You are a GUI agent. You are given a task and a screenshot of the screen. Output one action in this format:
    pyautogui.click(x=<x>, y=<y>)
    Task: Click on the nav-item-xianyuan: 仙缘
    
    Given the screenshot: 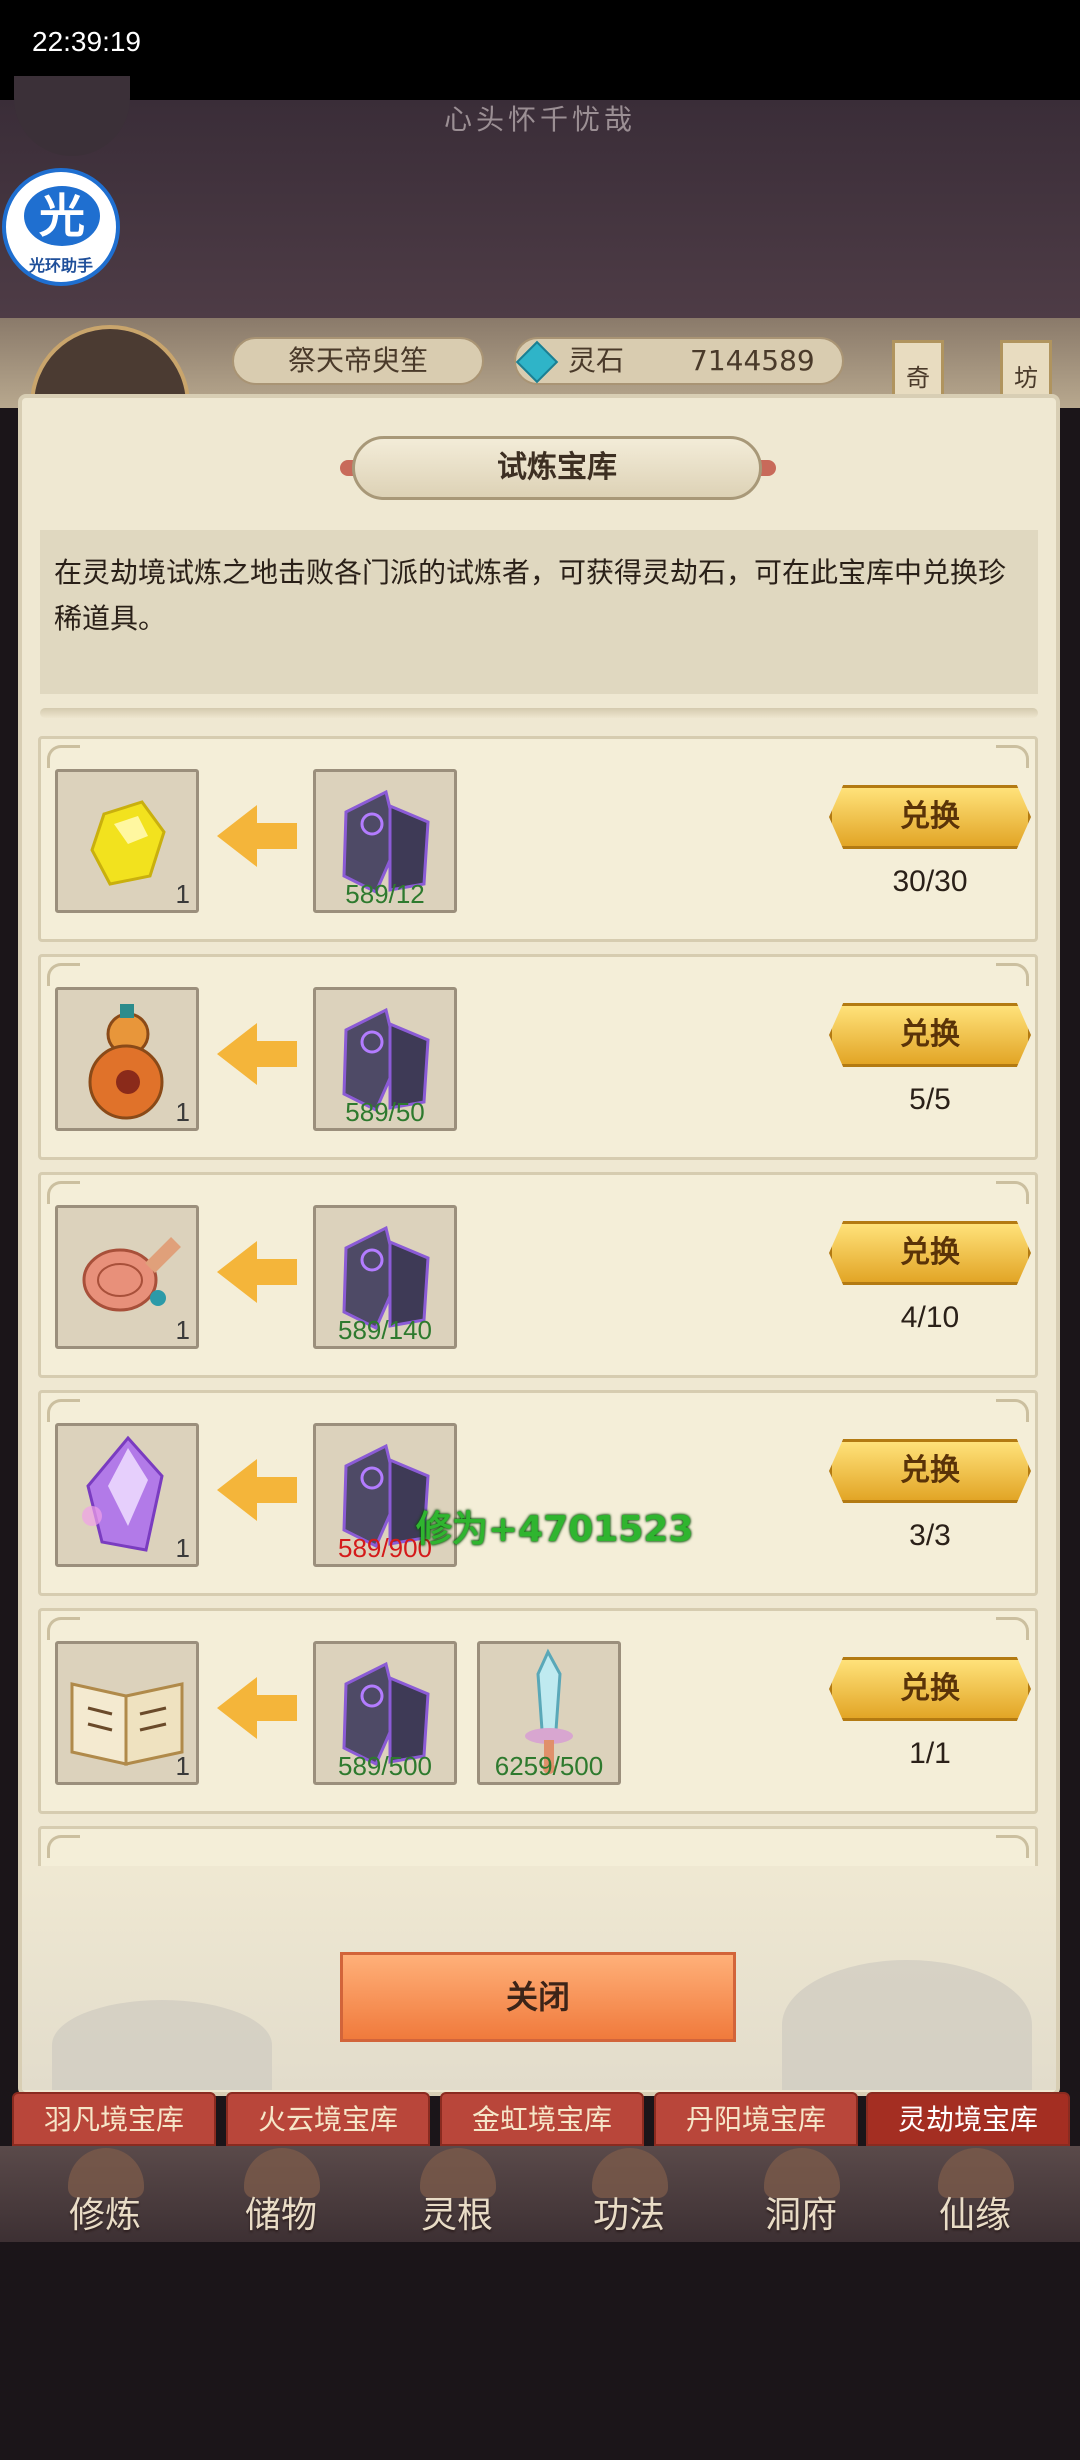 What is the action you would take?
    pyautogui.click(x=975, y=2194)
    